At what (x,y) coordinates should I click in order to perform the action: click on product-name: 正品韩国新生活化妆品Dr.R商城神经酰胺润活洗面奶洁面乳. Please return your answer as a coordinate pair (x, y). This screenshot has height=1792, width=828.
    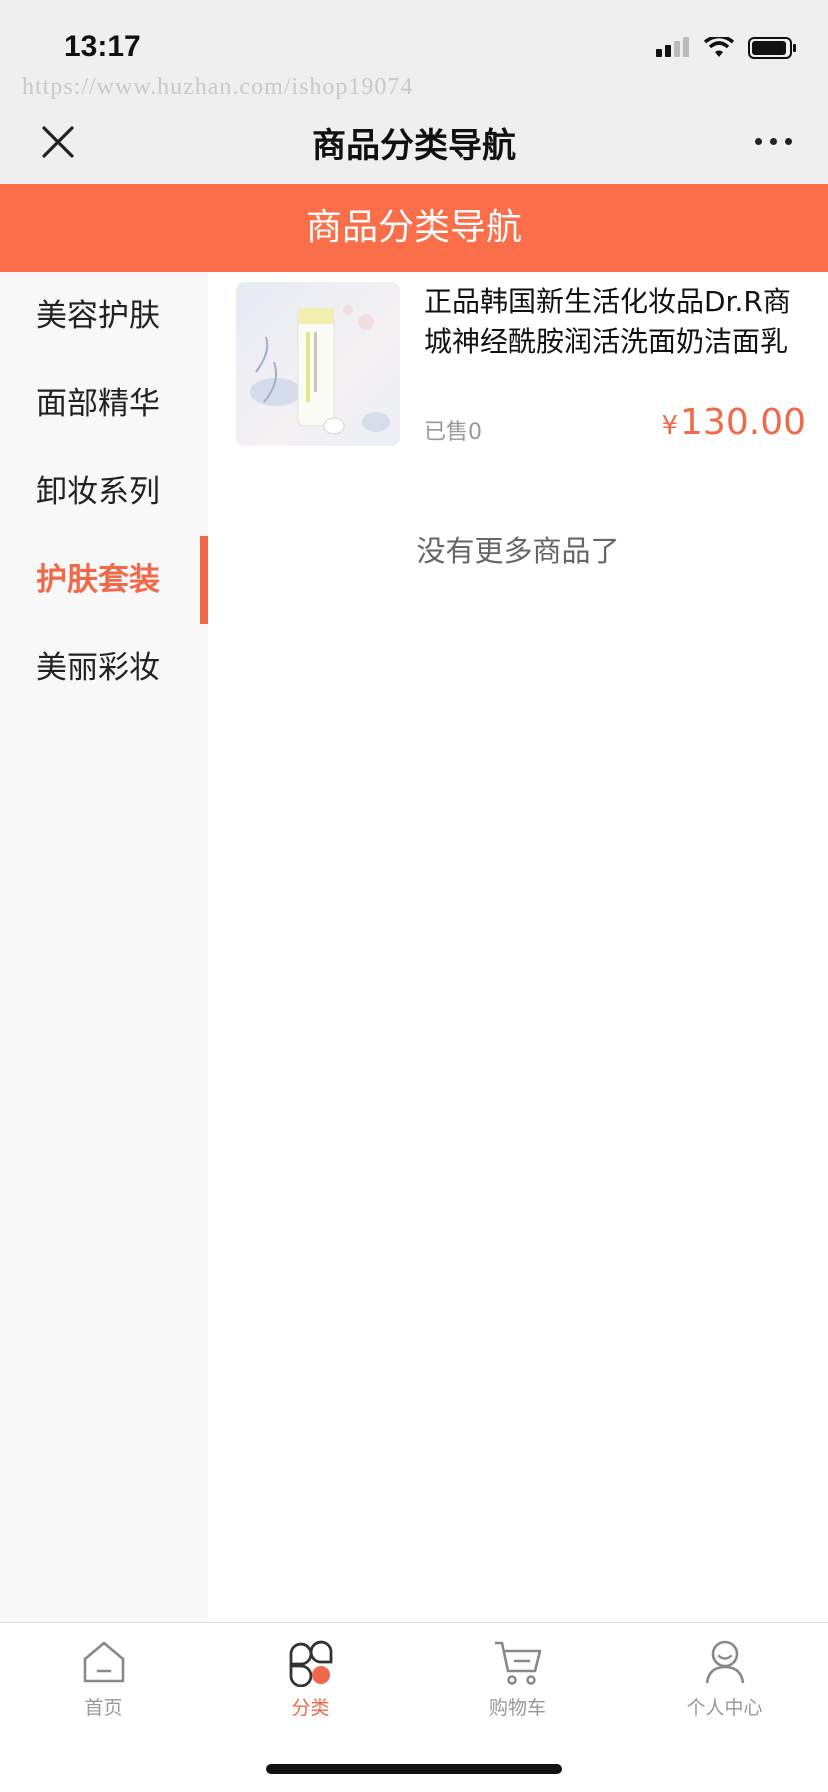
    Looking at the image, I should click on (607, 321).